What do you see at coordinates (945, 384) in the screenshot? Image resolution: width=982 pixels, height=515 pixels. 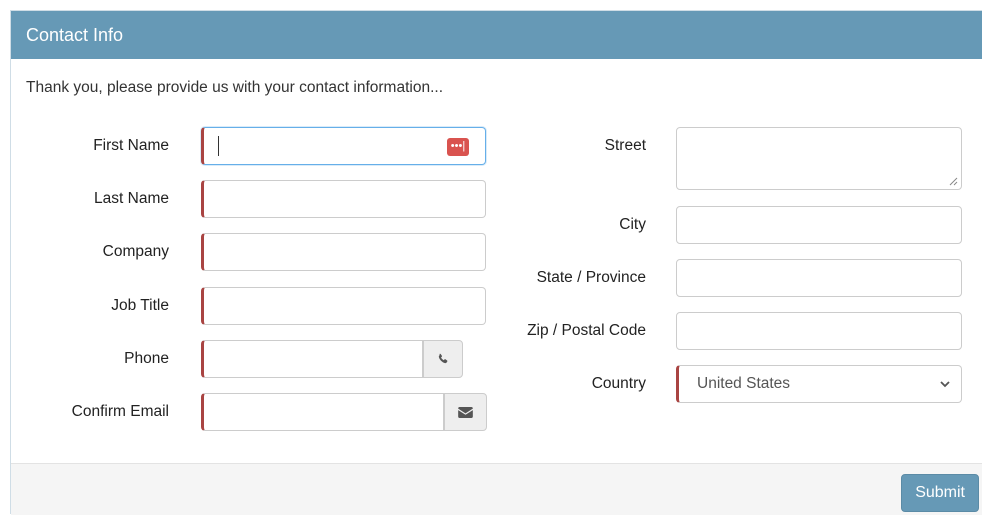 I see `chevron-down-icon` at bounding box center [945, 384].